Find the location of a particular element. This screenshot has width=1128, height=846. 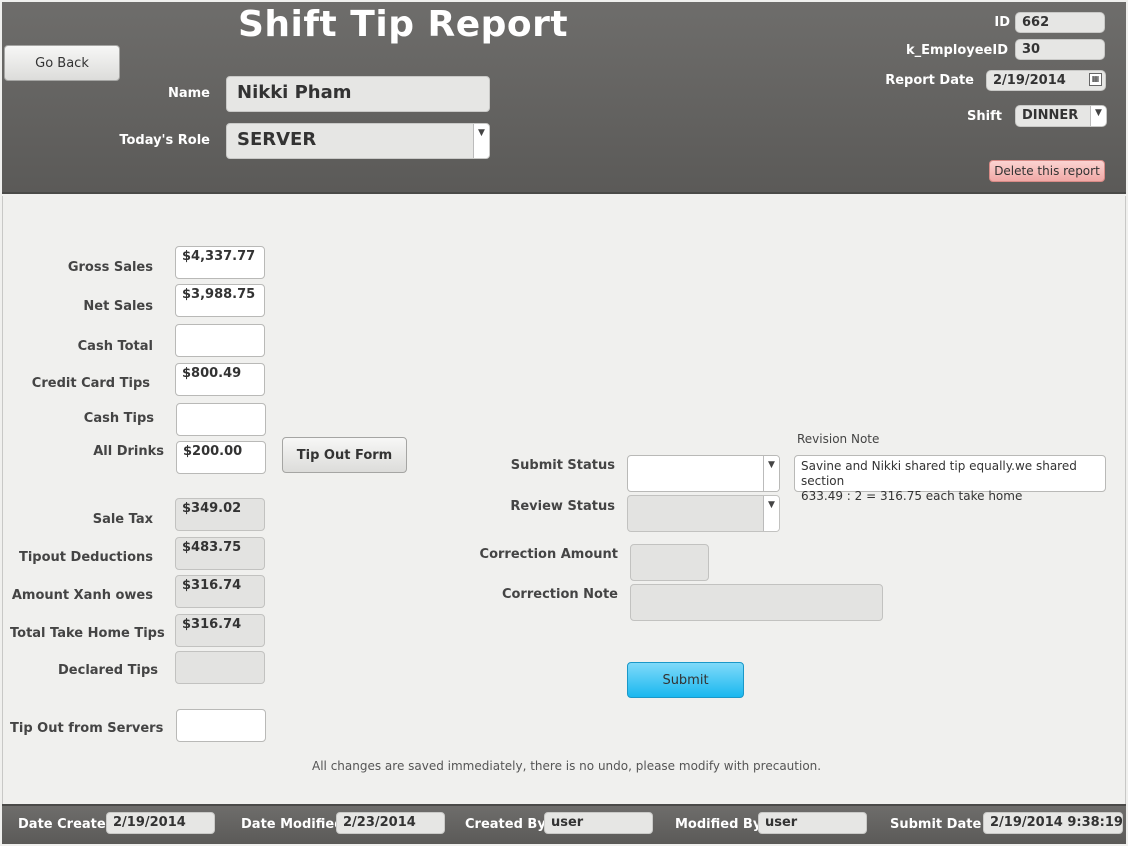

shift-select: DINNER ▼ is located at coordinates (1061, 116).